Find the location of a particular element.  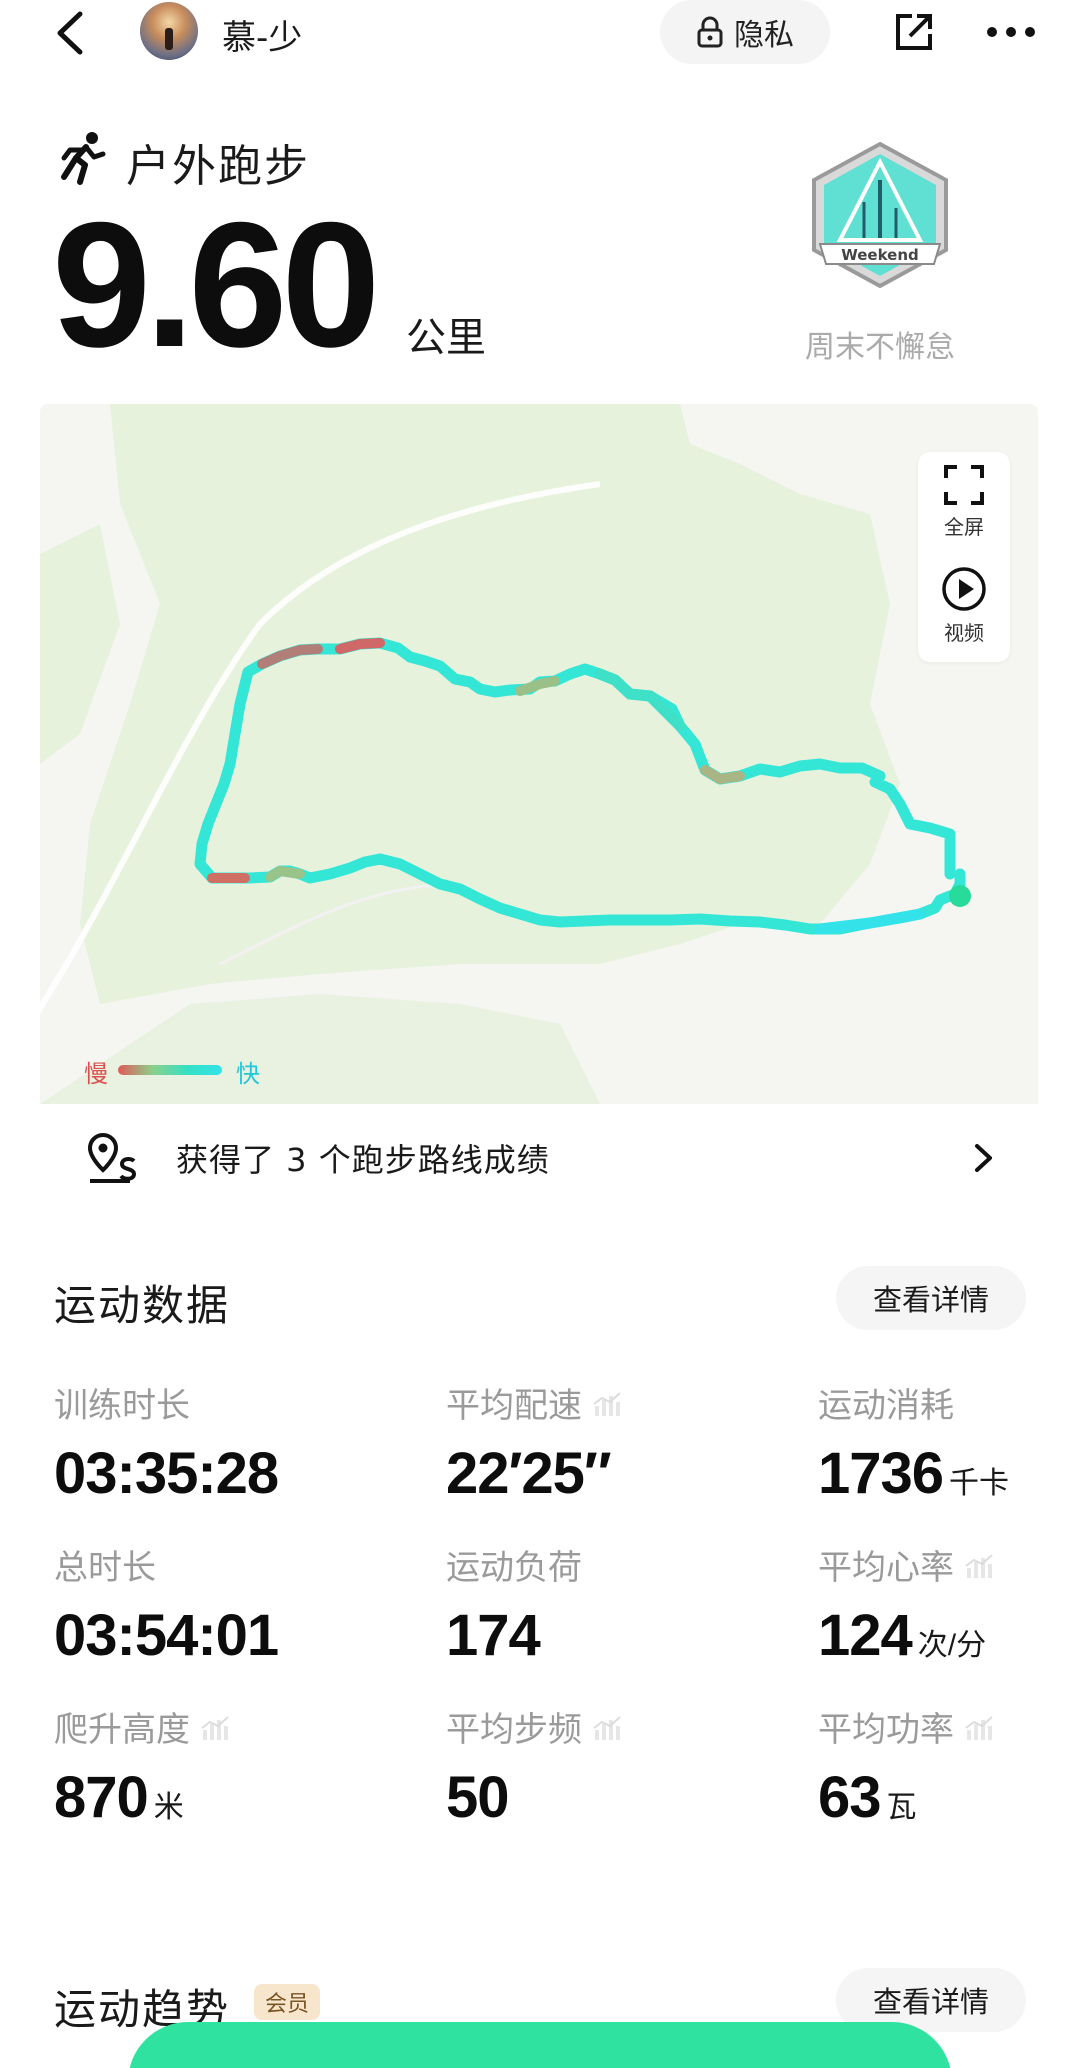

stat-value-row: 03:54:01 is located at coordinates (166, 1636).